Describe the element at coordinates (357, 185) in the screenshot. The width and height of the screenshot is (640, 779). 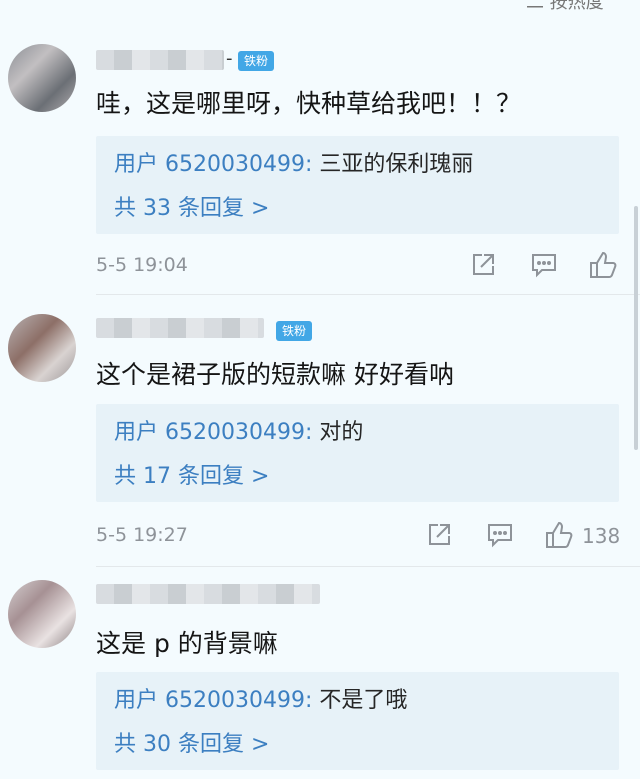
I see `reply-preview: 用户 6520030499: 三亚的保利瑰丽 共 33 条回复 >` at that location.